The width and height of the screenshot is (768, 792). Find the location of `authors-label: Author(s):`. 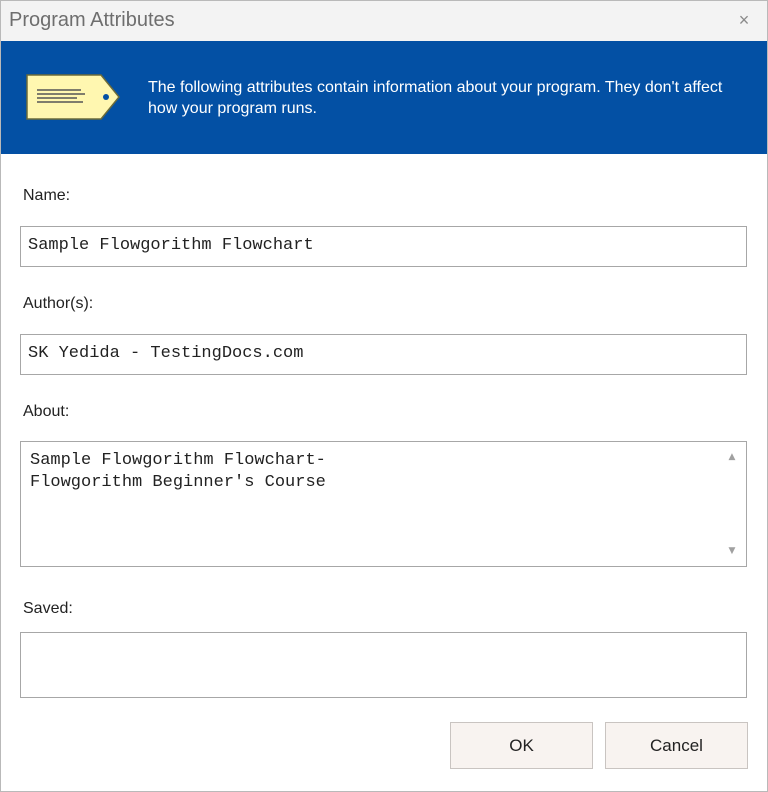

authors-label: Author(s): is located at coordinates (58, 303).